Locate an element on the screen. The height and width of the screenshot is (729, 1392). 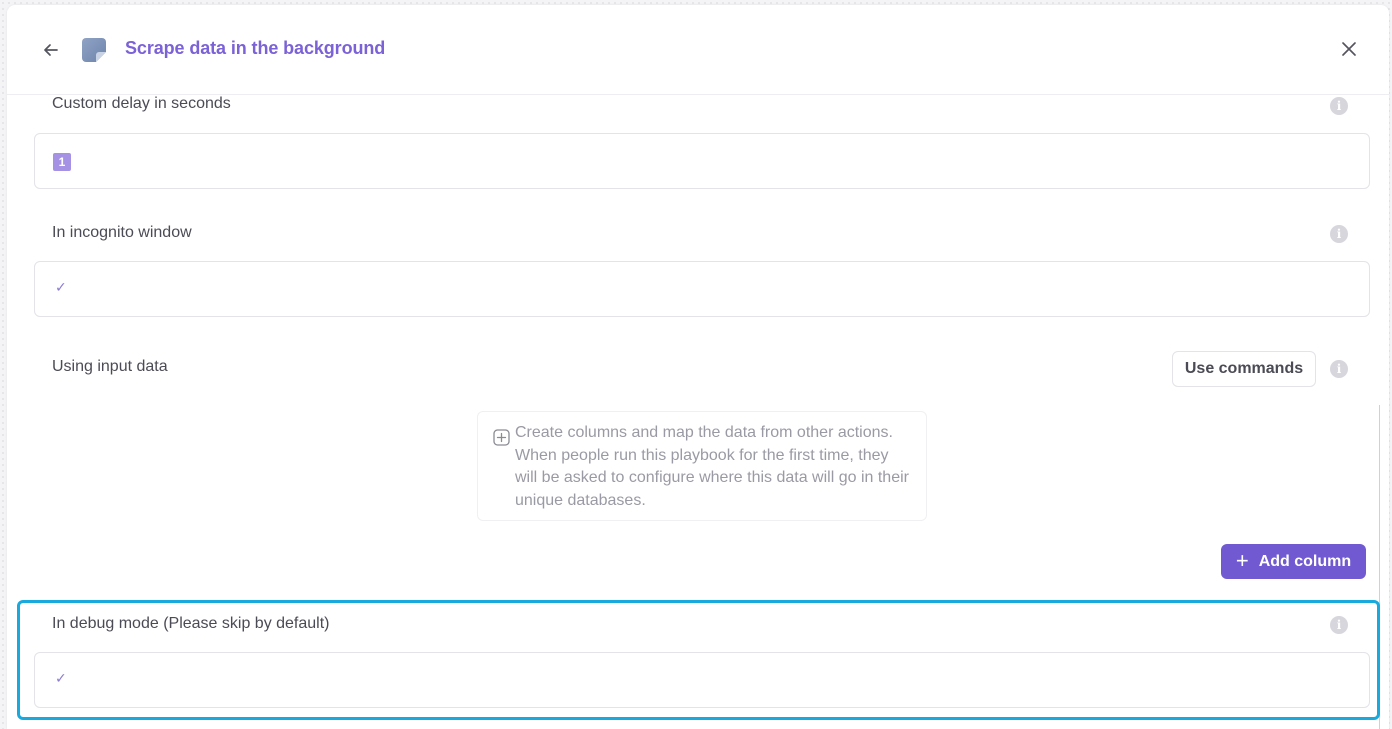
add-column-button: + Add column is located at coordinates (1293, 561).